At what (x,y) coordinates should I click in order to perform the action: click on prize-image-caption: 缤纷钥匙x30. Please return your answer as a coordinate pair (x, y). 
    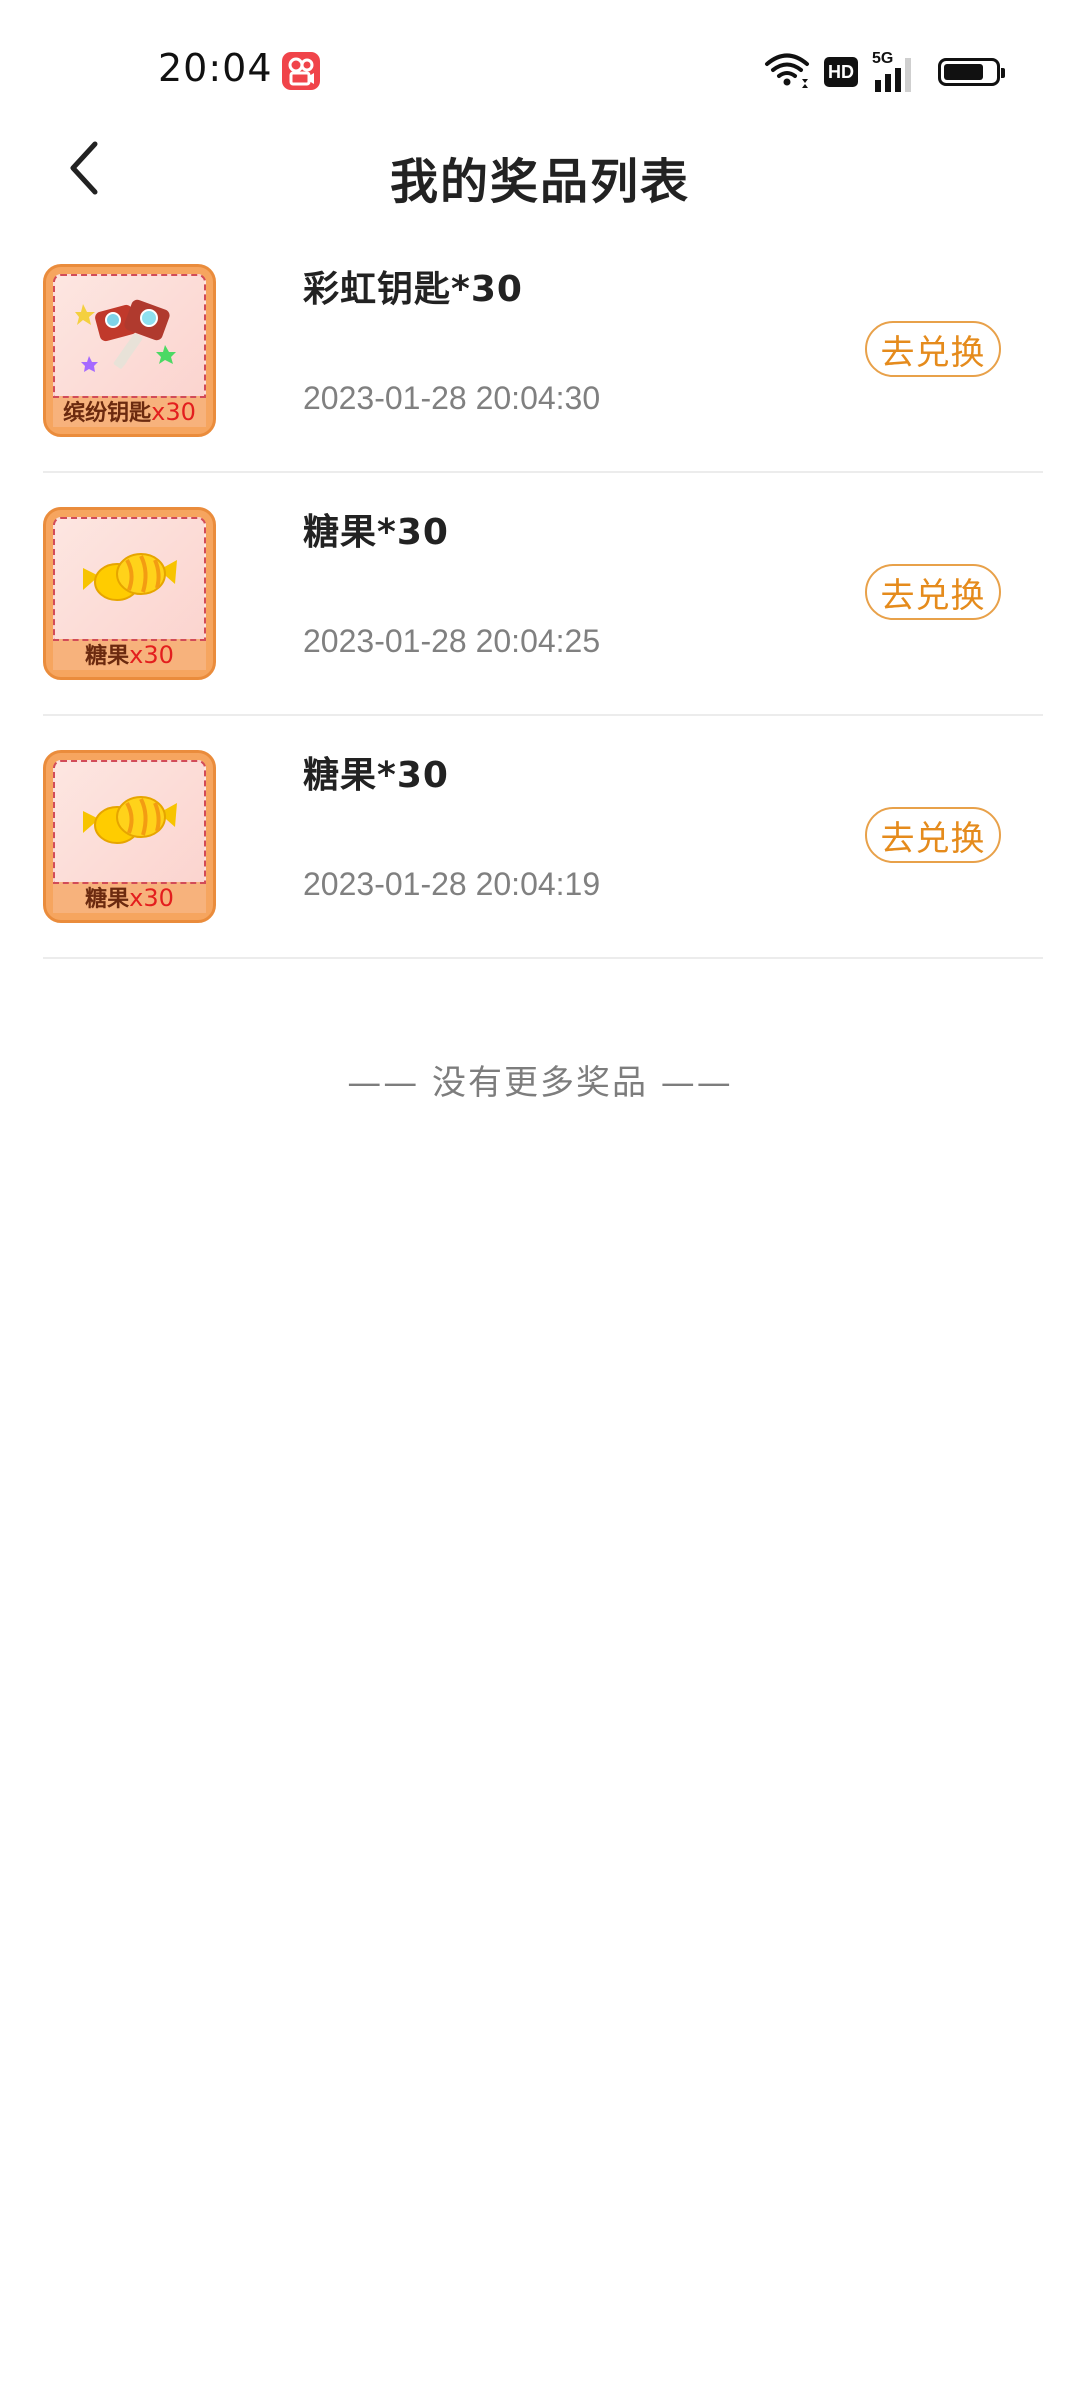
    Looking at the image, I should click on (129, 411).